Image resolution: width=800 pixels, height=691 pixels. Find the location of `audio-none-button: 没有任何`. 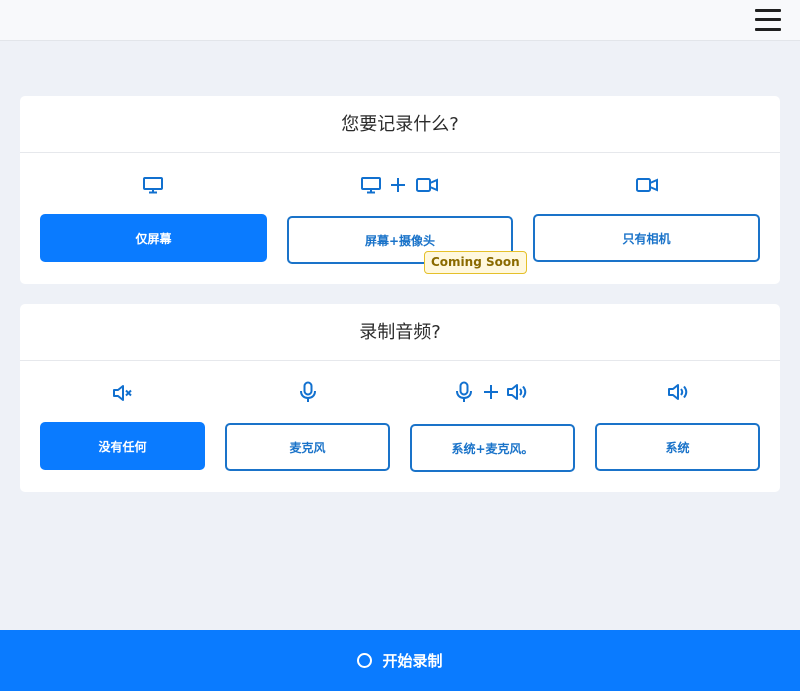

audio-none-button: 没有任何 is located at coordinates (122, 446).